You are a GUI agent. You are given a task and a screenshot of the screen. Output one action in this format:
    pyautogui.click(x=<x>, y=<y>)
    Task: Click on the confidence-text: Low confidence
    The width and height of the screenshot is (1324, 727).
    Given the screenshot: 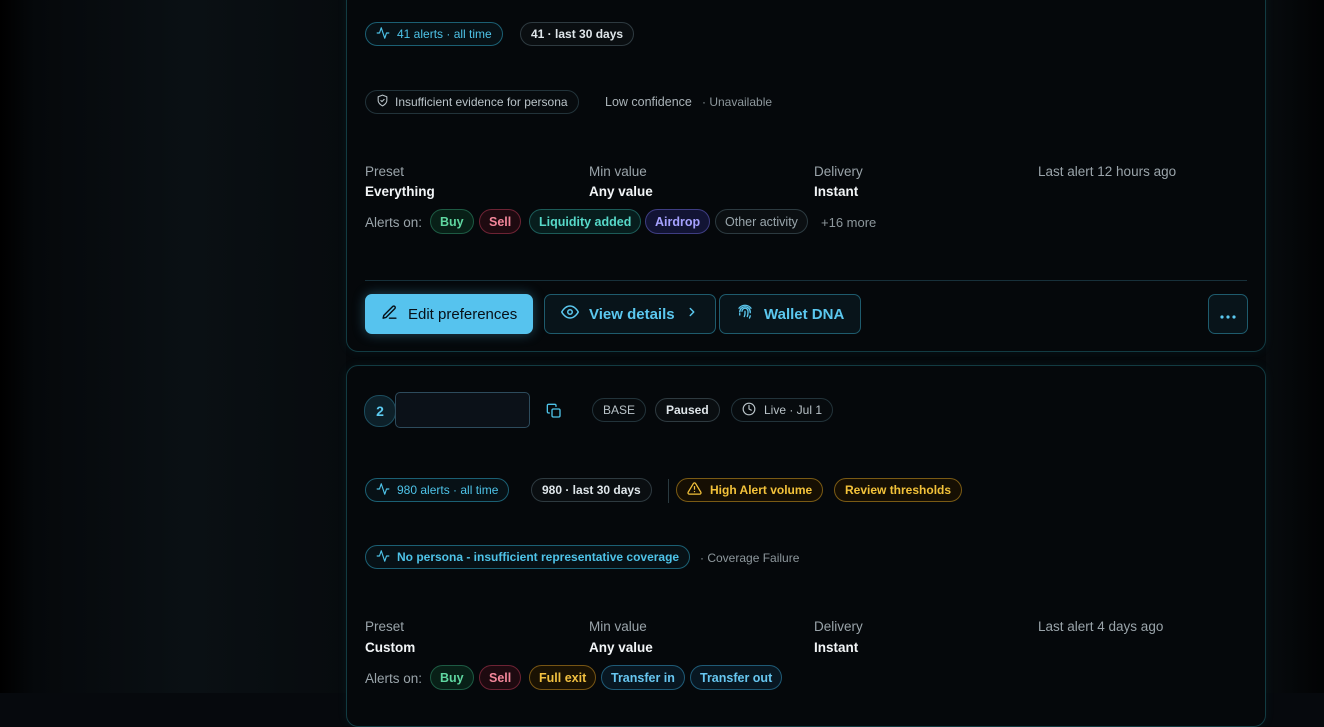 What is the action you would take?
    pyautogui.click(x=648, y=102)
    